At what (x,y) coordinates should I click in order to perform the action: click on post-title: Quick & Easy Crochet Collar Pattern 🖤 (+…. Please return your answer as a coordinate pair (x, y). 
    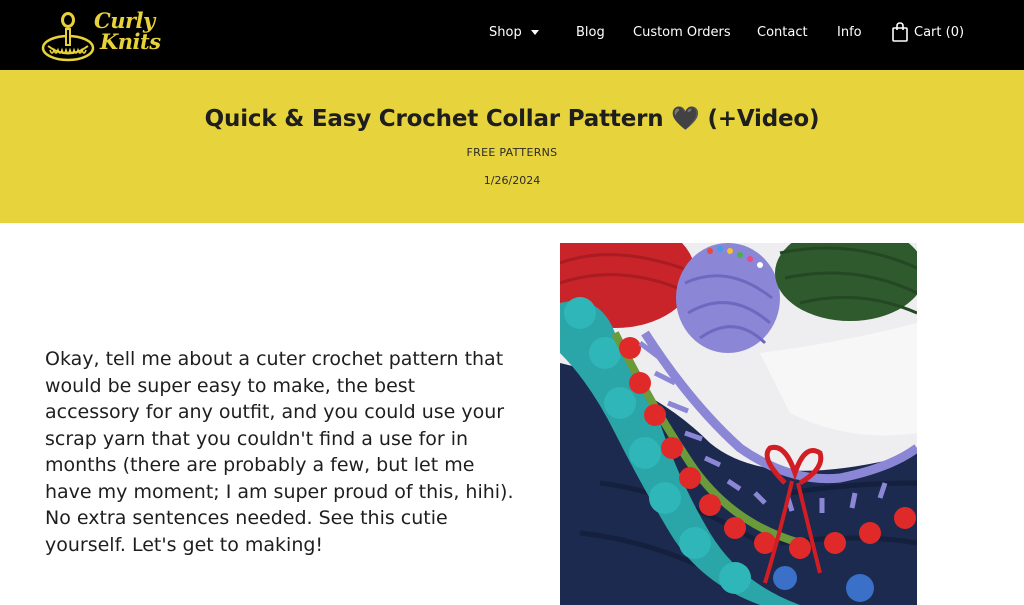
    Looking at the image, I should click on (512, 119).